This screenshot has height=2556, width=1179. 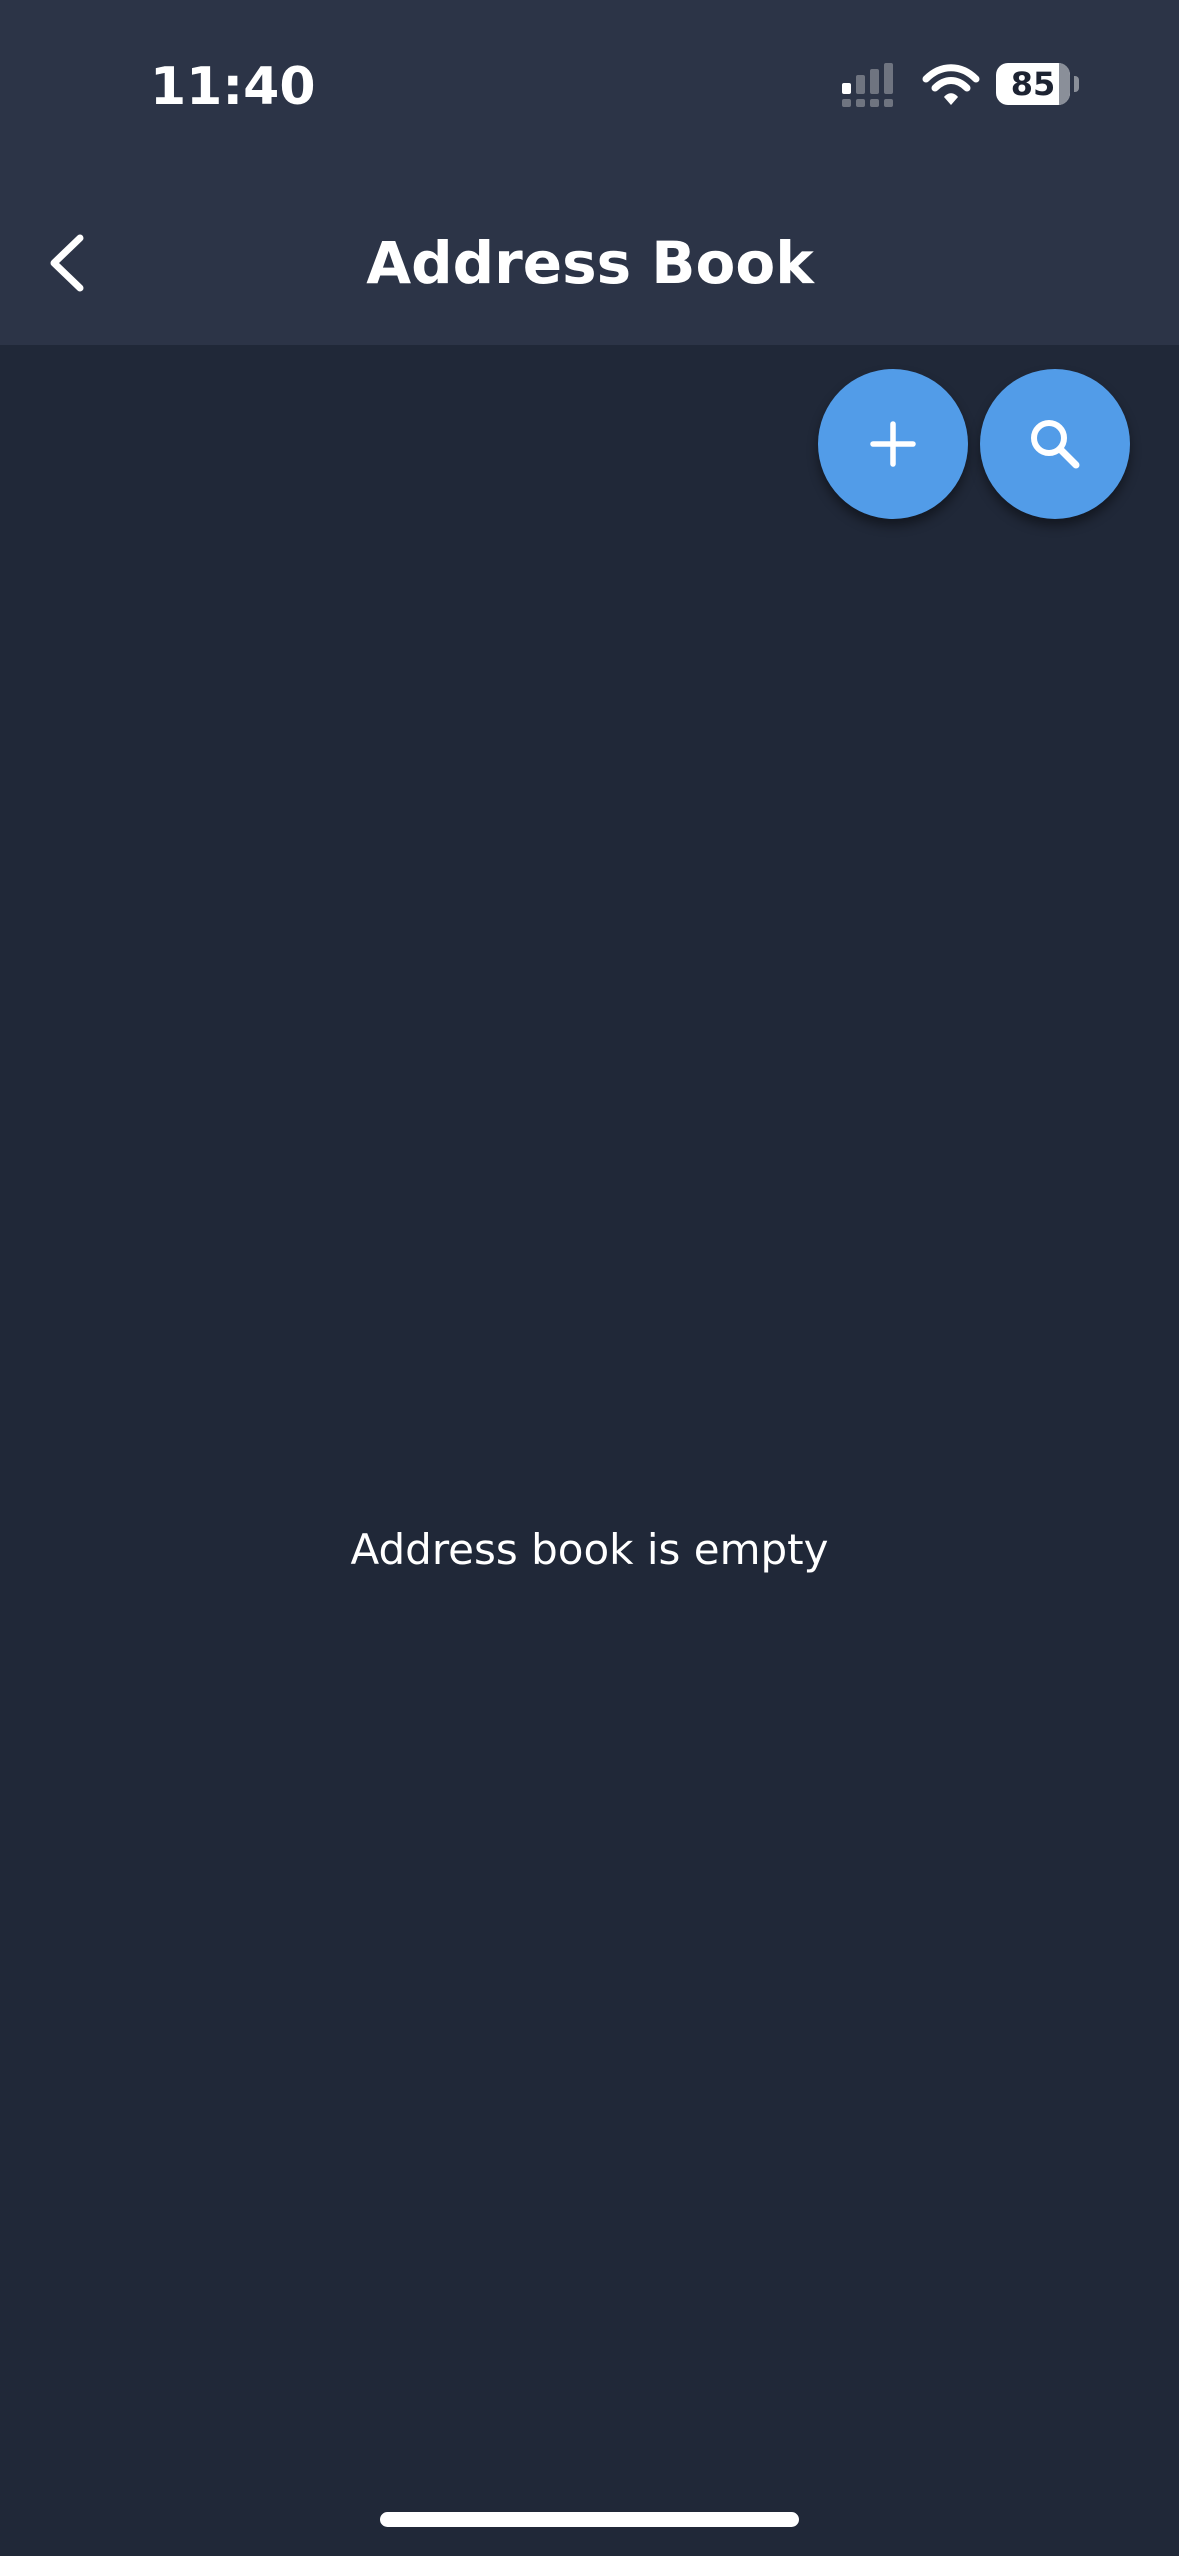 I want to click on cellular-signal-icon, so click(x=867, y=85).